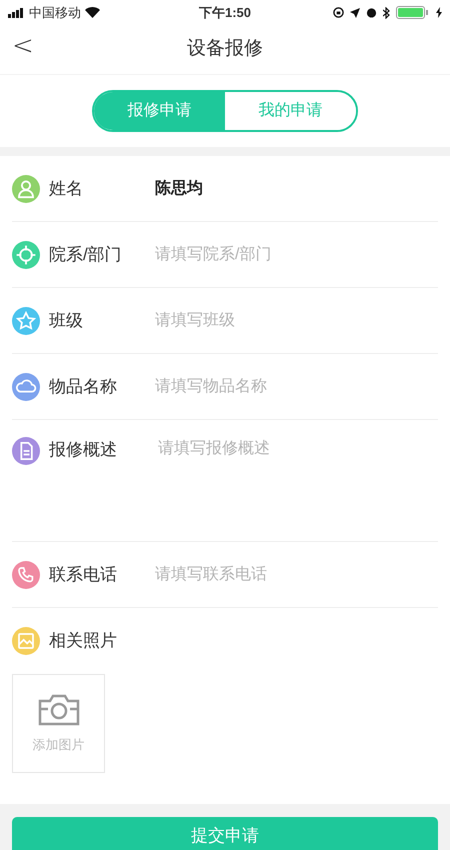  What do you see at coordinates (338, 12) in the screenshot?
I see `rotation-lock-icon` at bounding box center [338, 12].